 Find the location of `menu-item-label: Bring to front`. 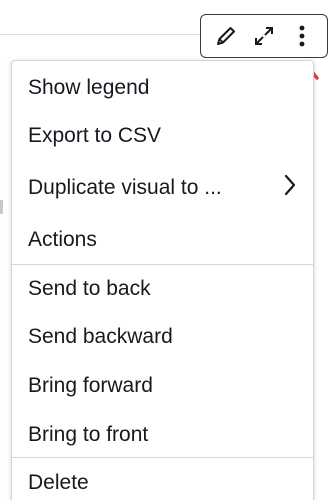

menu-item-label: Bring to front is located at coordinates (88, 434).